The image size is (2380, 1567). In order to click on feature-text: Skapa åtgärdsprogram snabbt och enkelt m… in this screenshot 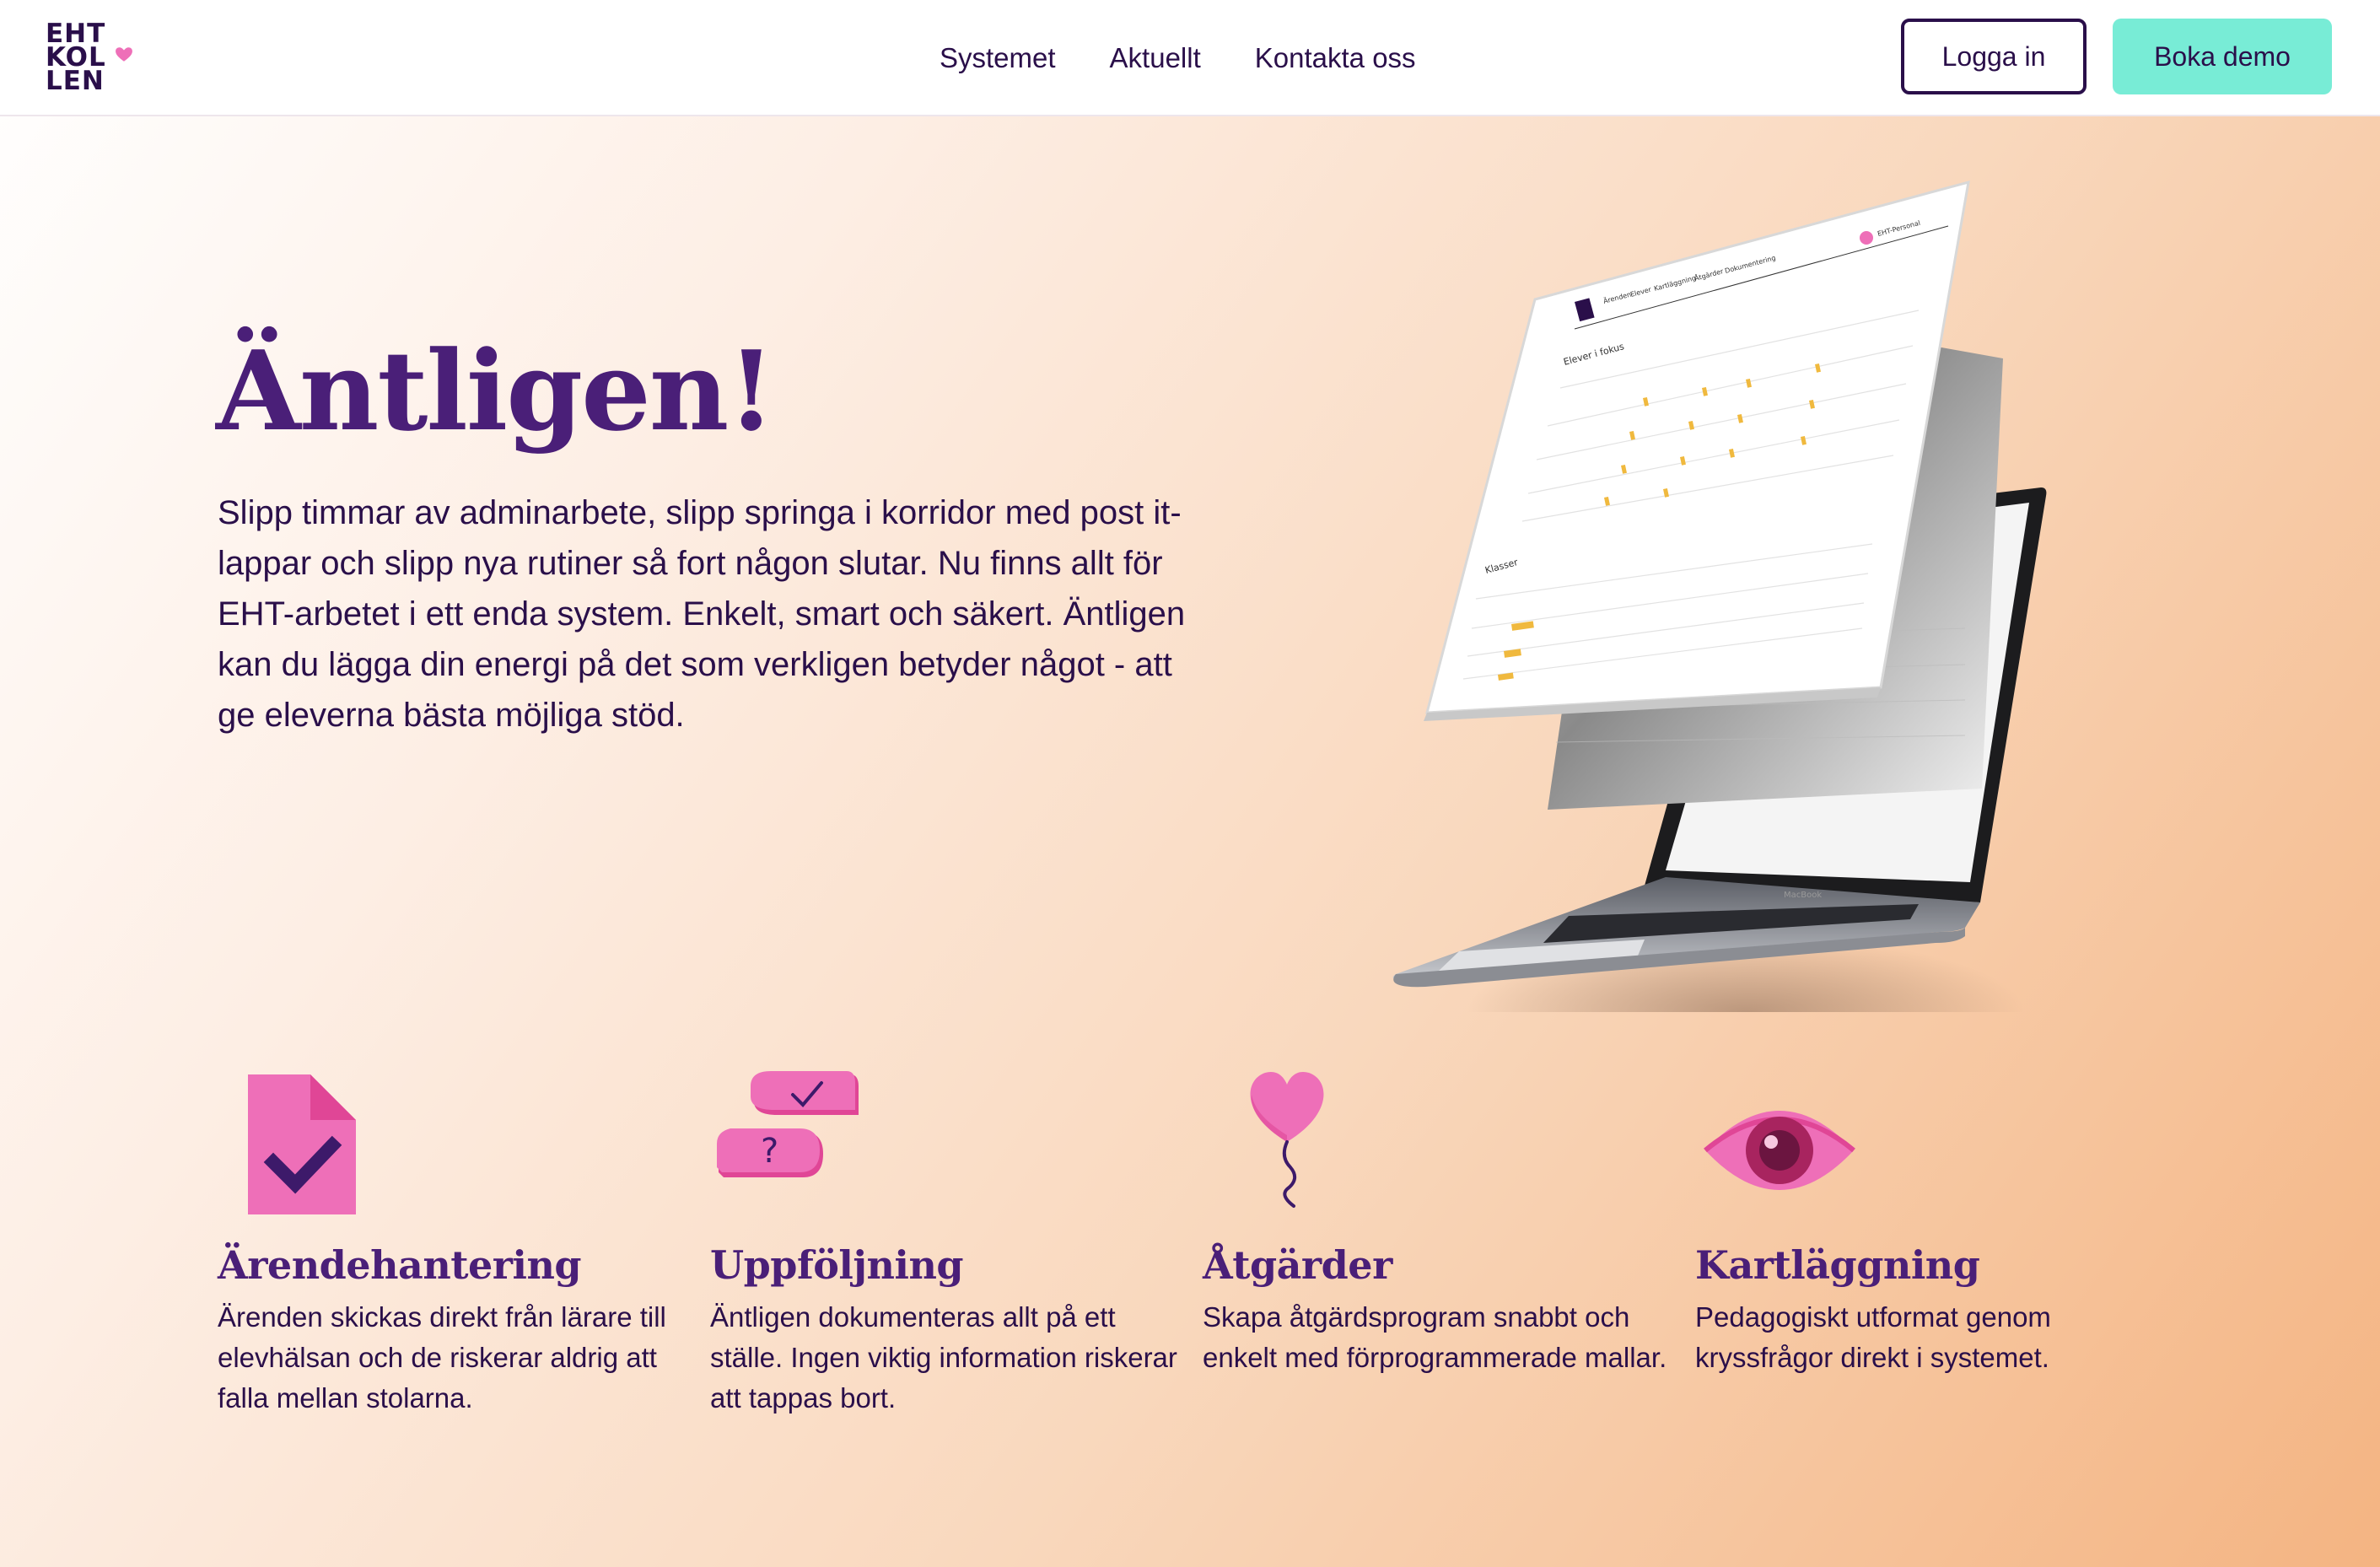, I will do `click(1435, 1337)`.